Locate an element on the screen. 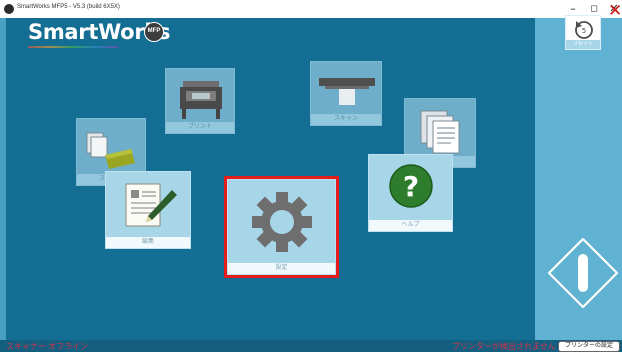 The image size is (622, 352). tile-help-label: ヘルプ is located at coordinates (410, 225).